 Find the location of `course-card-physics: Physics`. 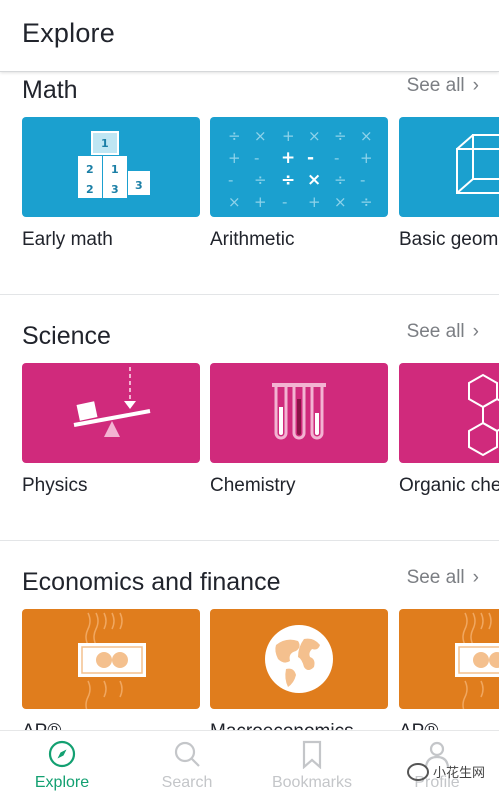

course-card-physics: Physics is located at coordinates (111, 429).